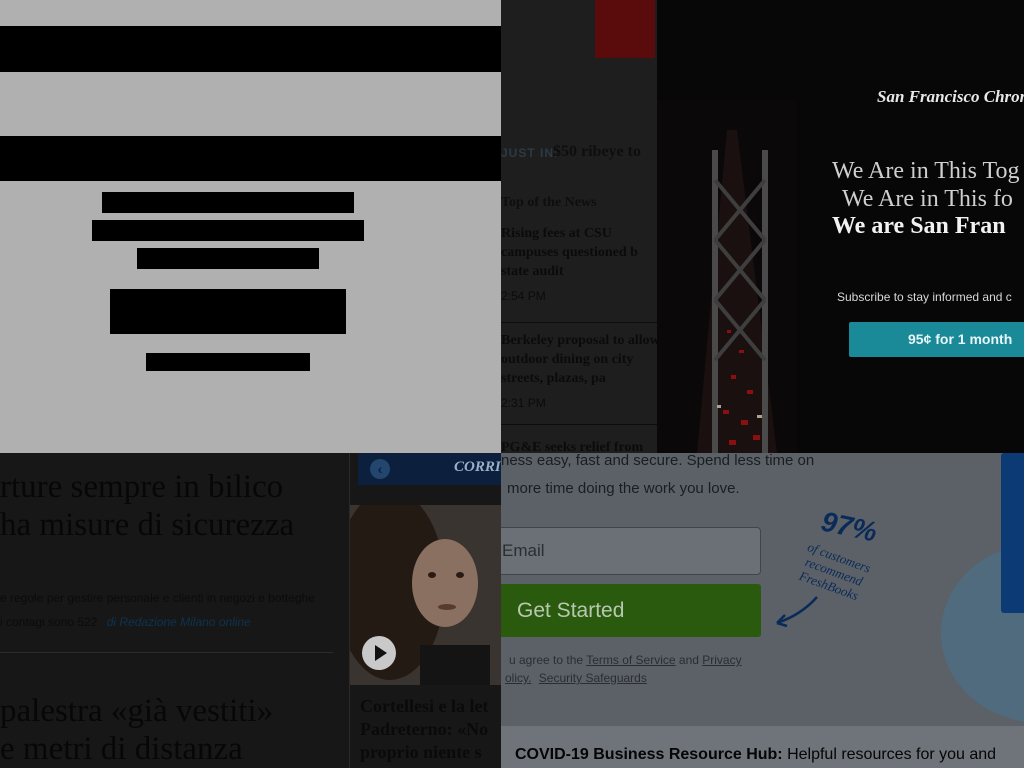 This screenshot has height=768, width=1024. What do you see at coordinates (630, 660) in the screenshot?
I see `terms-link: Terms of Service` at bounding box center [630, 660].